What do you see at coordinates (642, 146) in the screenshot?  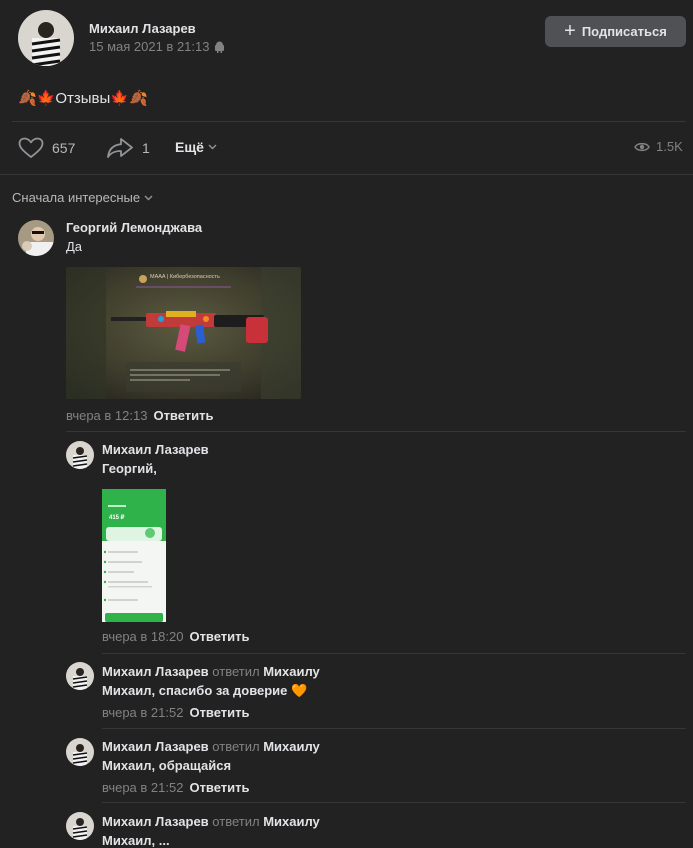 I see `eye-icon` at bounding box center [642, 146].